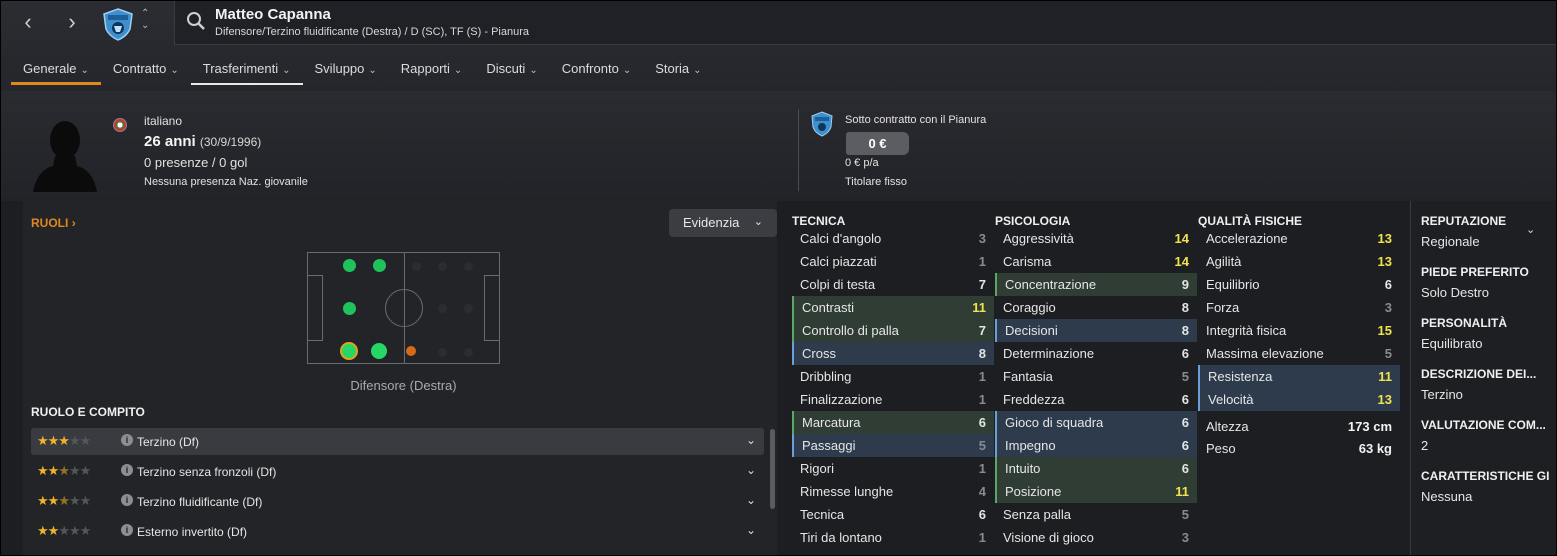  What do you see at coordinates (1096, 537) in the screenshot?
I see `attribute-row: Visione di gioco 3` at bounding box center [1096, 537].